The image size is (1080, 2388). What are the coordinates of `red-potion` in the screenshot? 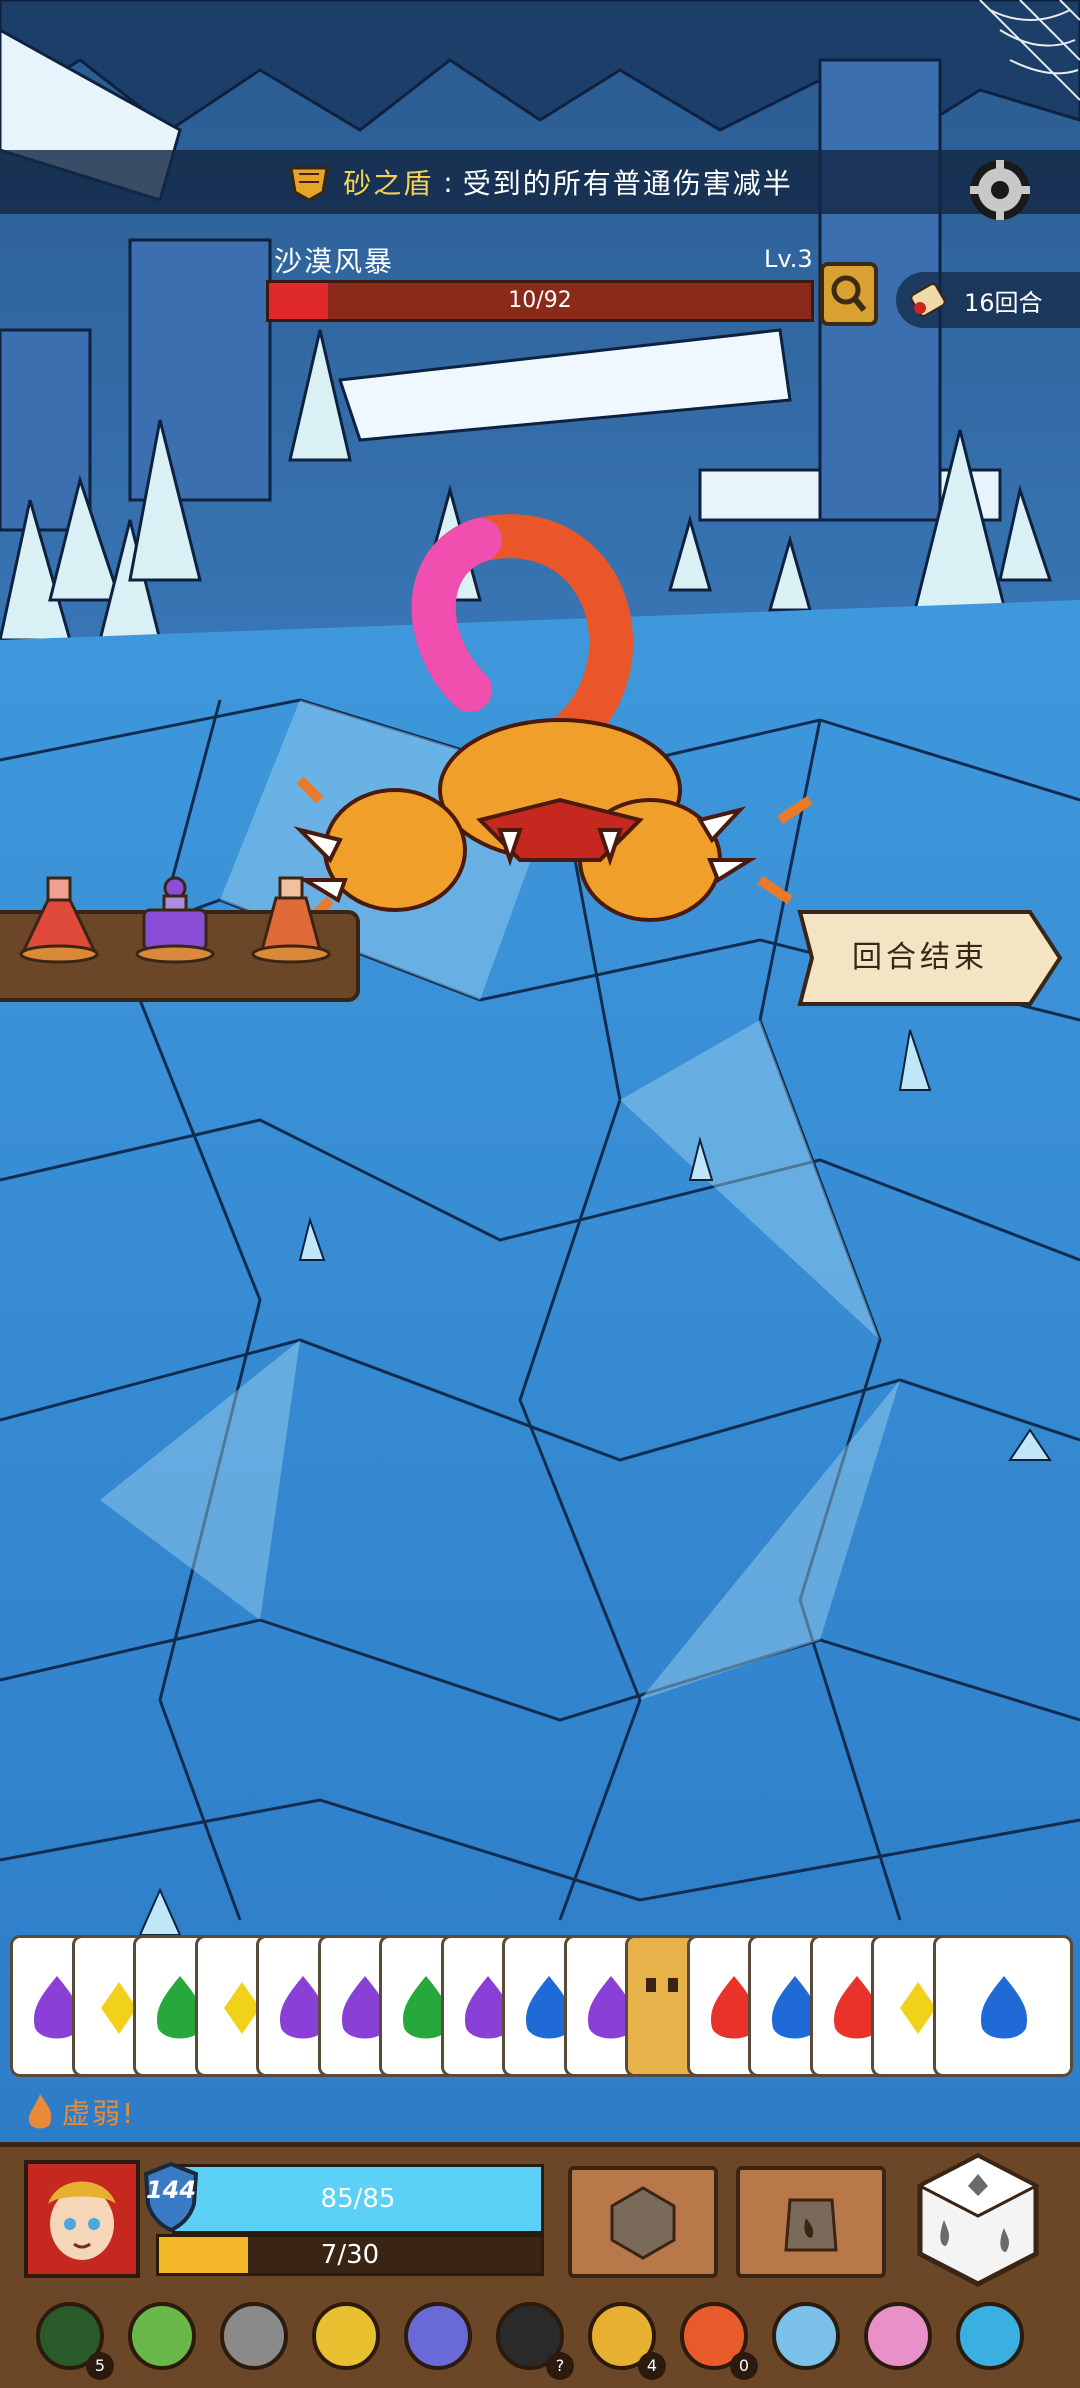 It's located at (59, 920).